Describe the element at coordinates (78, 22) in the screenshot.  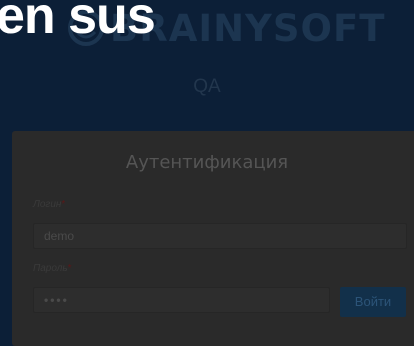
I see `overlay-caption: en sus` at that location.